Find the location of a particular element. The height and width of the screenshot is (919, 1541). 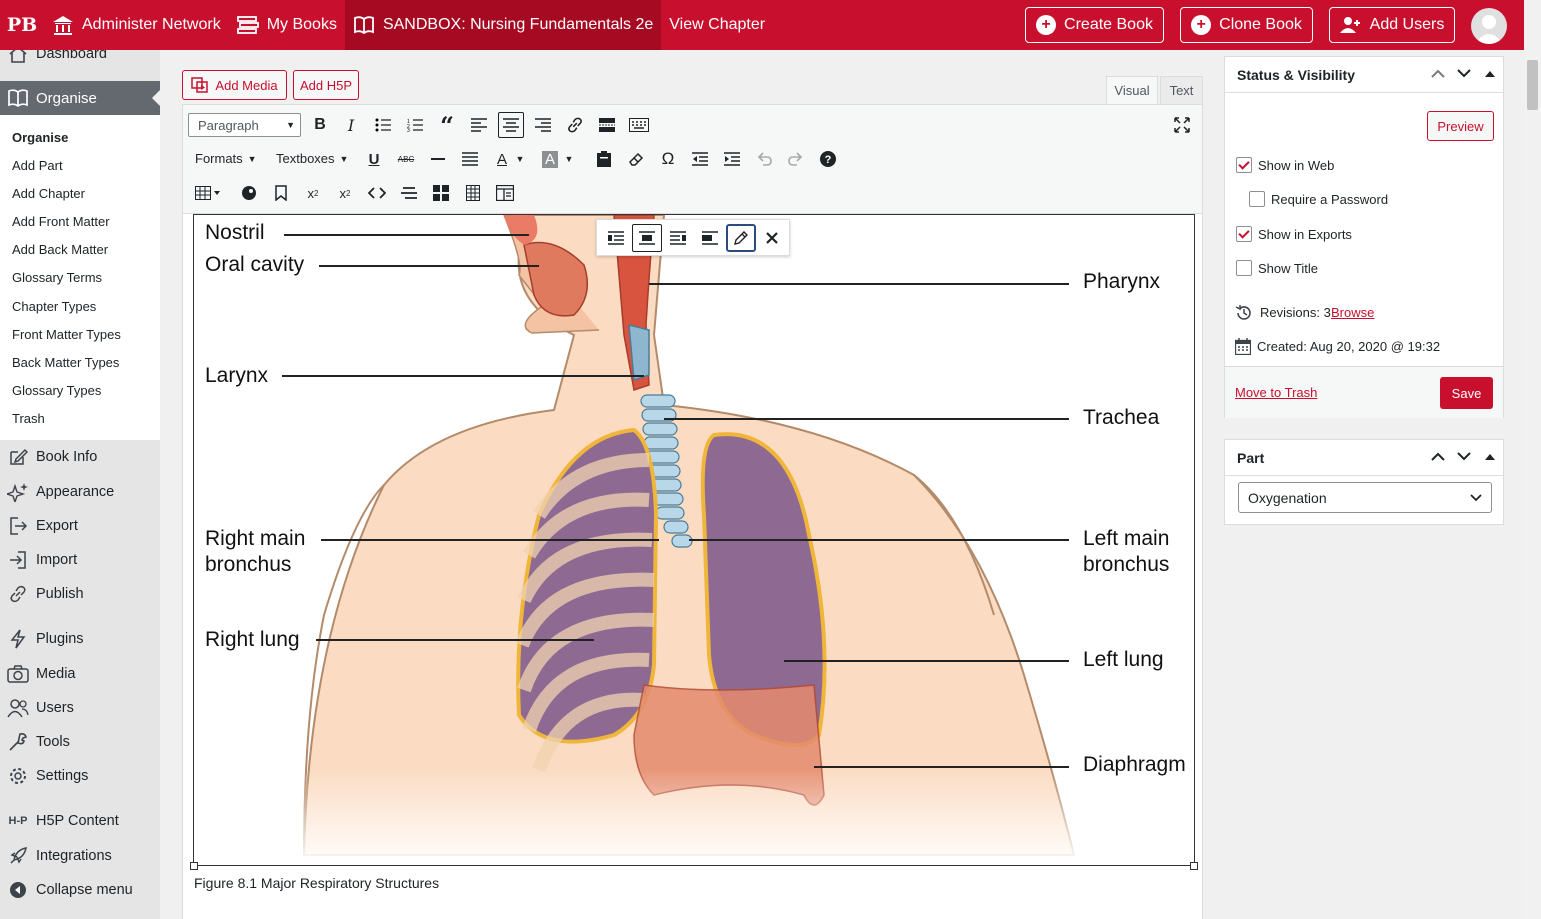

save-button: Save is located at coordinates (1466, 393).